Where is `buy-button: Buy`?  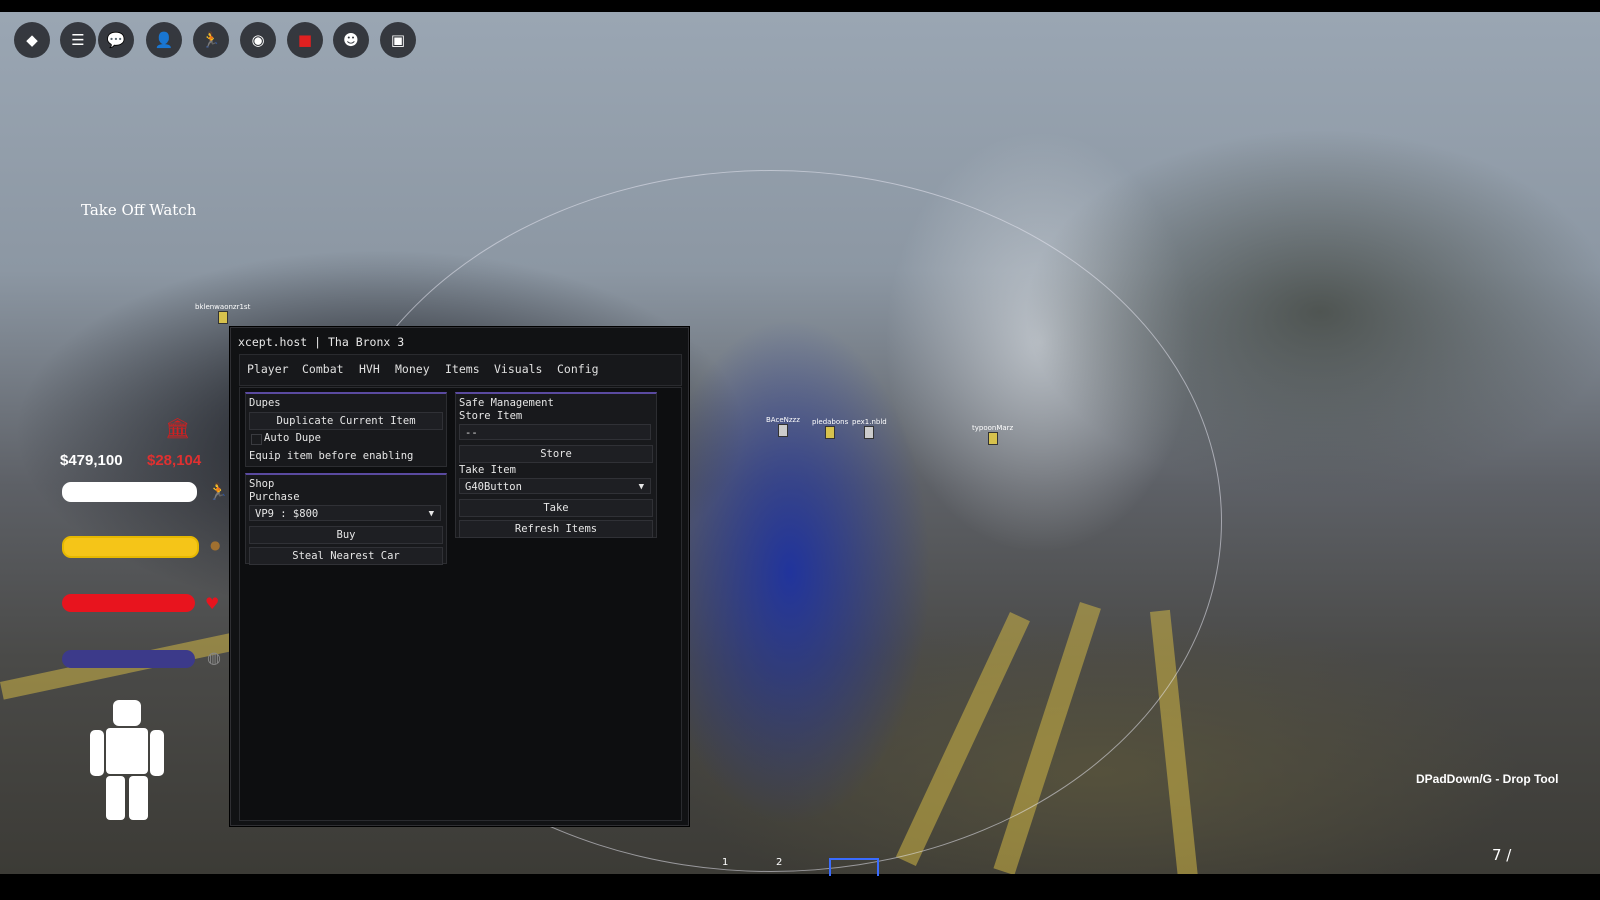 buy-button: Buy is located at coordinates (346, 535).